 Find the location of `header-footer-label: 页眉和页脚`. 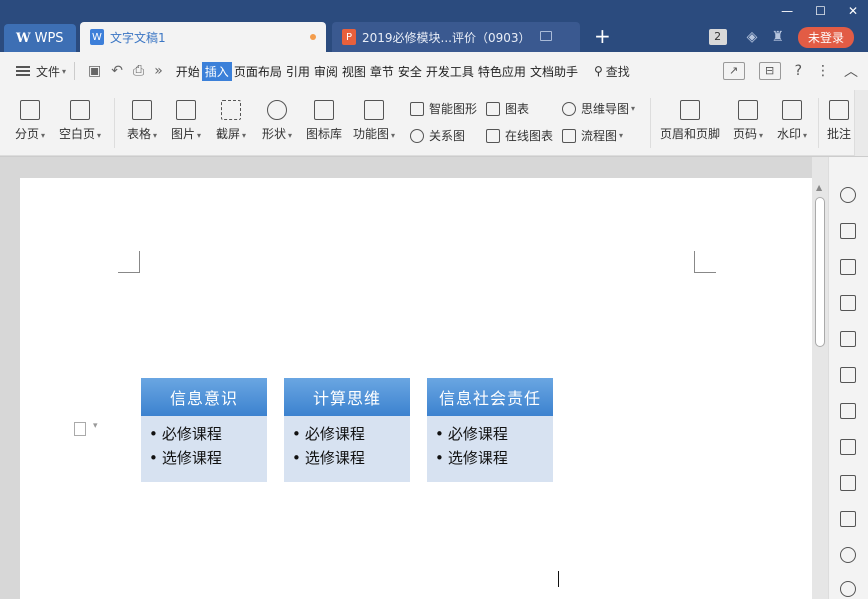

header-footer-label: 页眉和页脚 is located at coordinates (689, 134).